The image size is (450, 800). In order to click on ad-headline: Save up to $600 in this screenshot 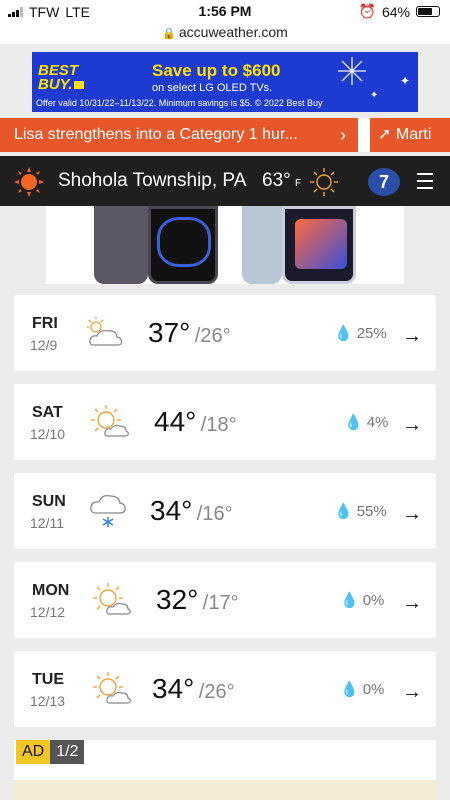, I will do `click(216, 70)`.